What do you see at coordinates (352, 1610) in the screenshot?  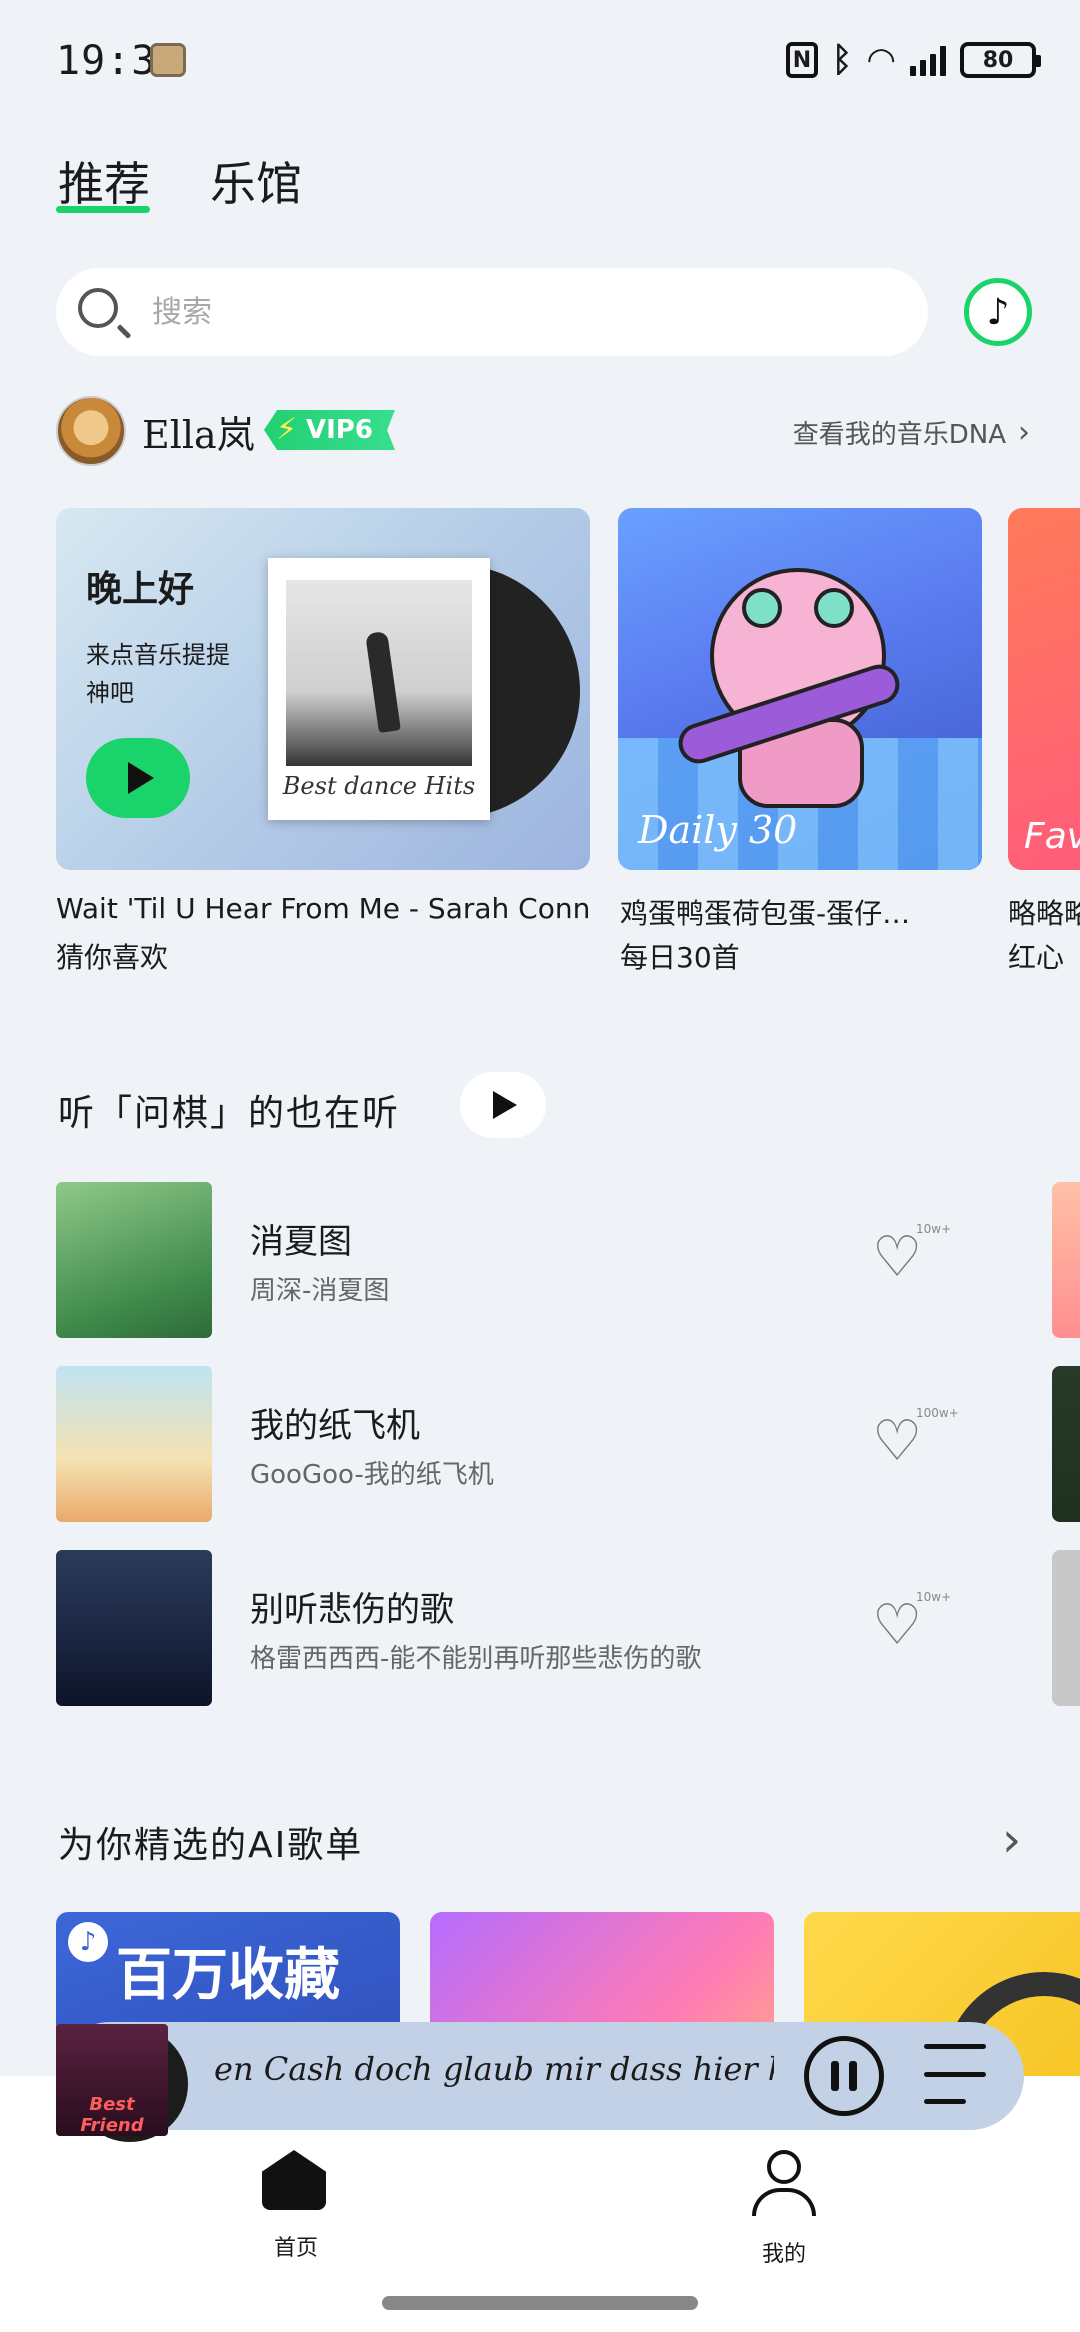 I see `song-title: 别听悲伤的歌` at bounding box center [352, 1610].